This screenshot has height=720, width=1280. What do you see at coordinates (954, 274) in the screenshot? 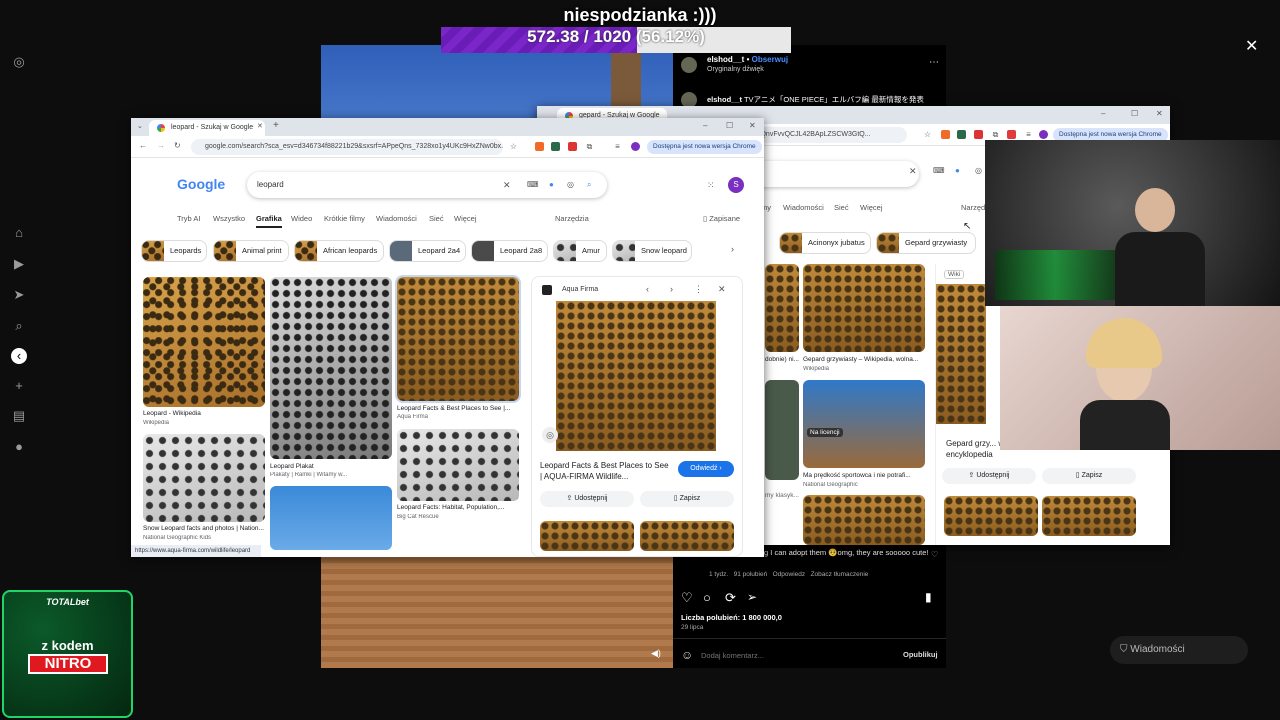
I see `site-badge: Wiki` at bounding box center [954, 274].